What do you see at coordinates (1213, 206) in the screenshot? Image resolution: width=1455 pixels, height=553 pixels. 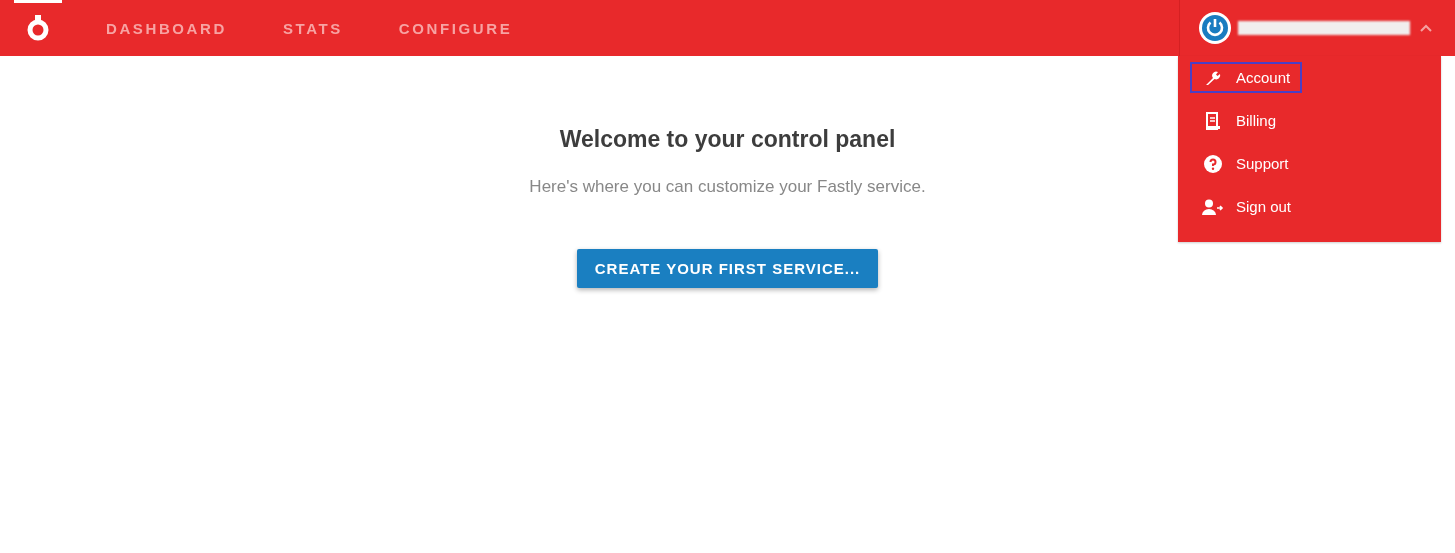 I see `user-signout-icon` at bounding box center [1213, 206].